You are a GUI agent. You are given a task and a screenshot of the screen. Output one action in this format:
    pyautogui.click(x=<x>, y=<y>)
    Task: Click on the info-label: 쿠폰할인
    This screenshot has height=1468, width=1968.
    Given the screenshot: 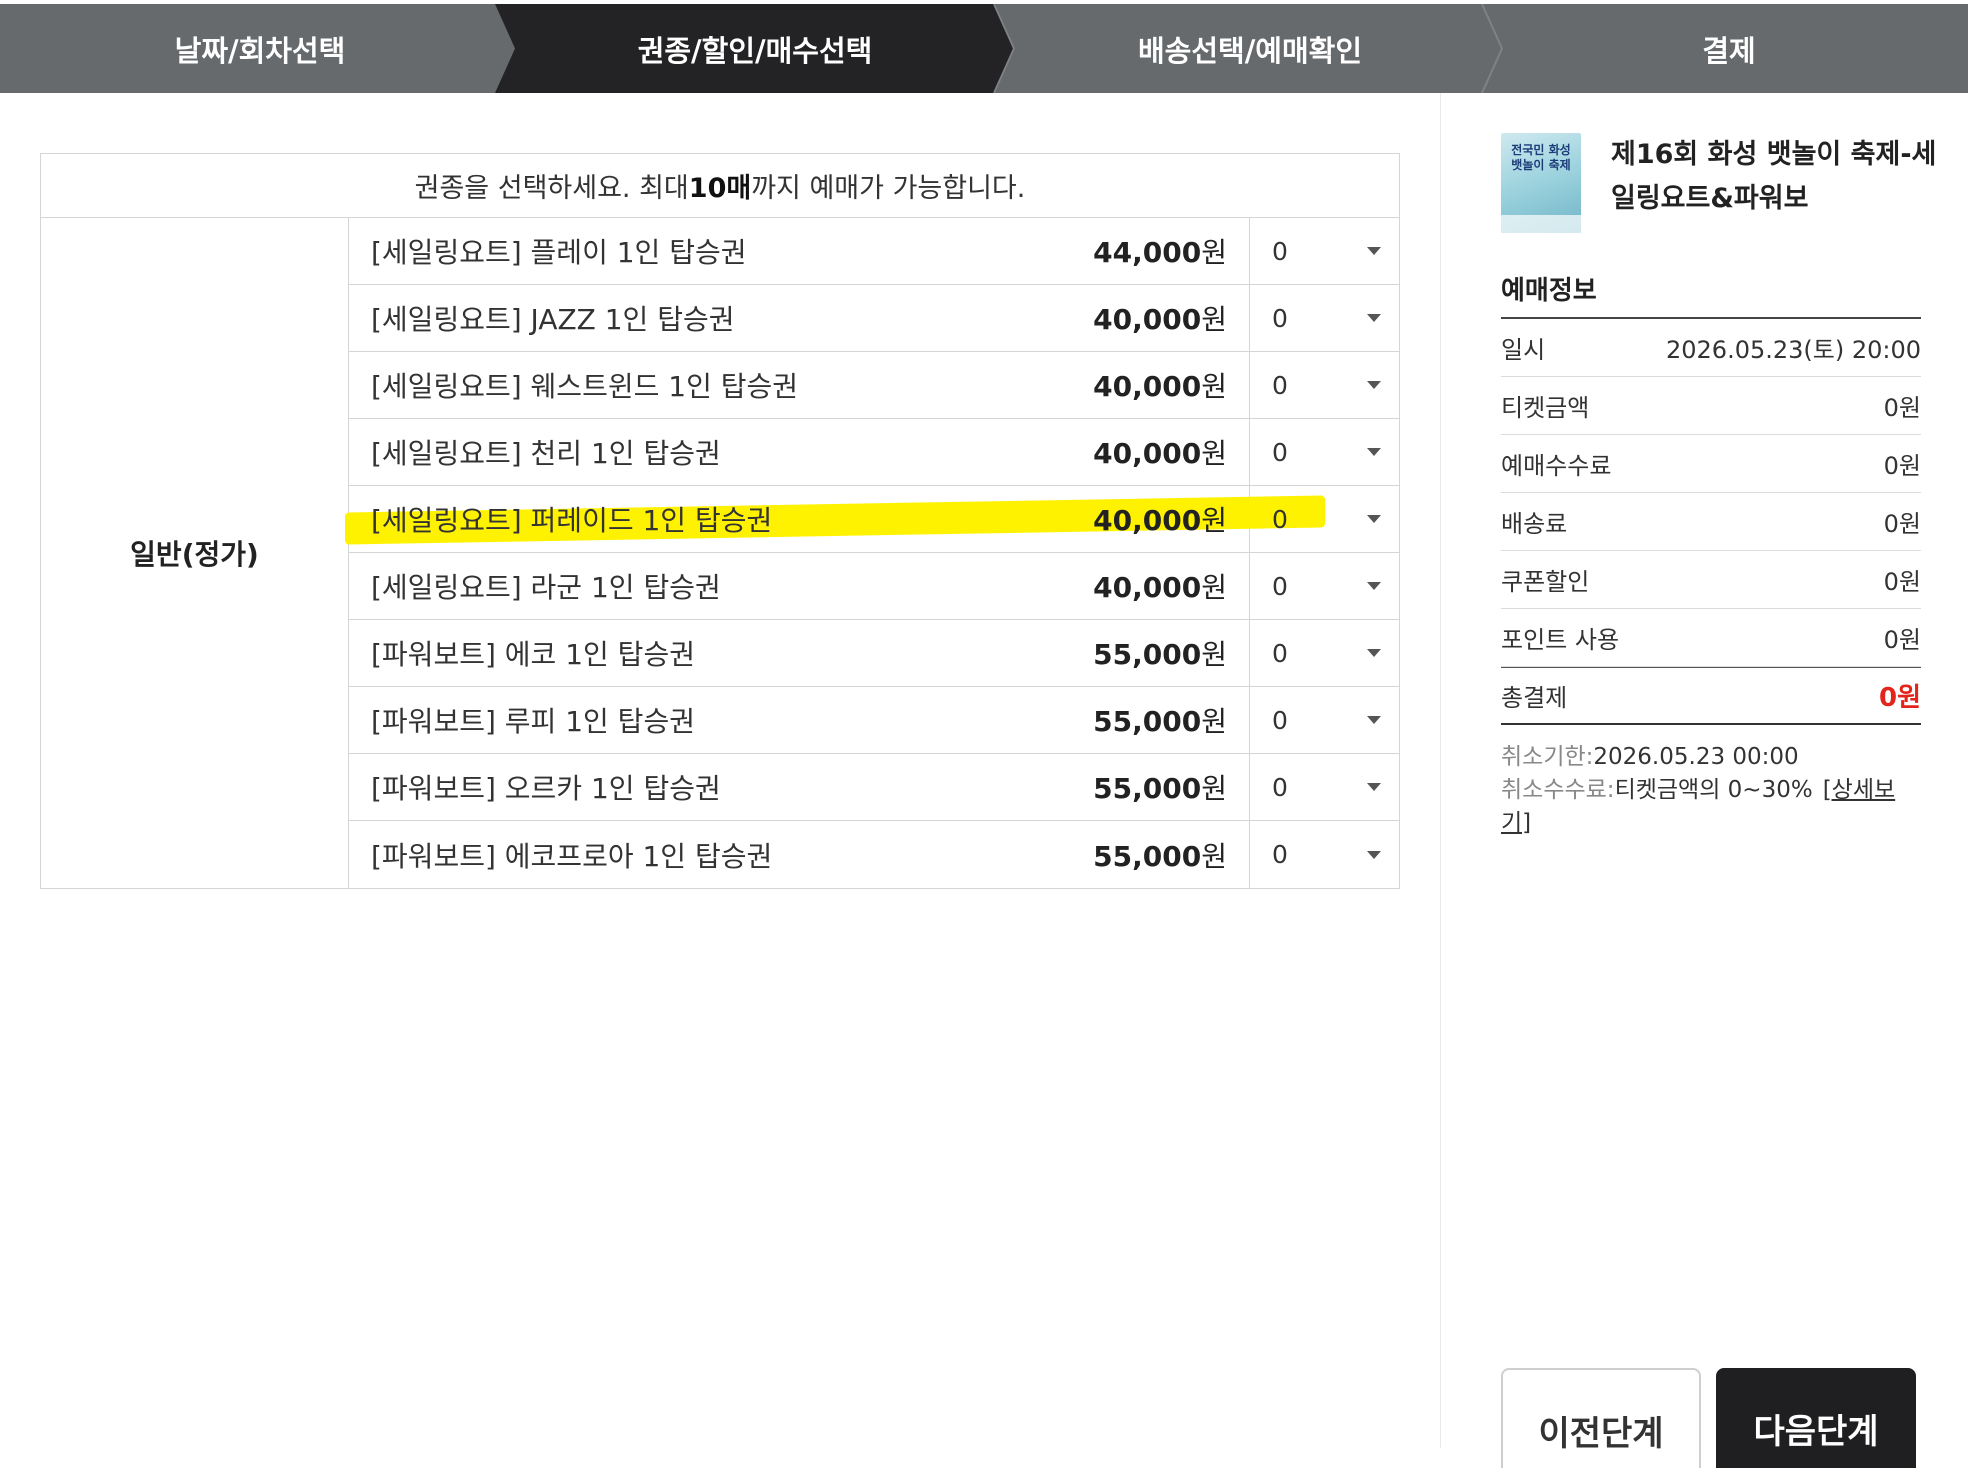 What is the action you would take?
    pyautogui.click(x=1545, y=582)
    